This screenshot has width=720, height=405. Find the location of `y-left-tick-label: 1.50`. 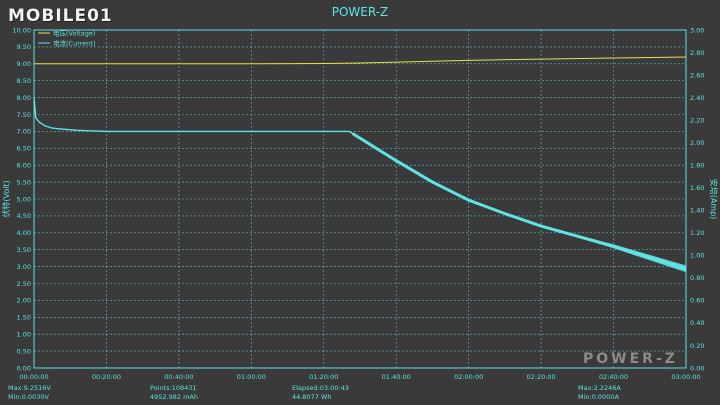

y-left-tick-label: 1.50 is located at coordinates (24, 318).